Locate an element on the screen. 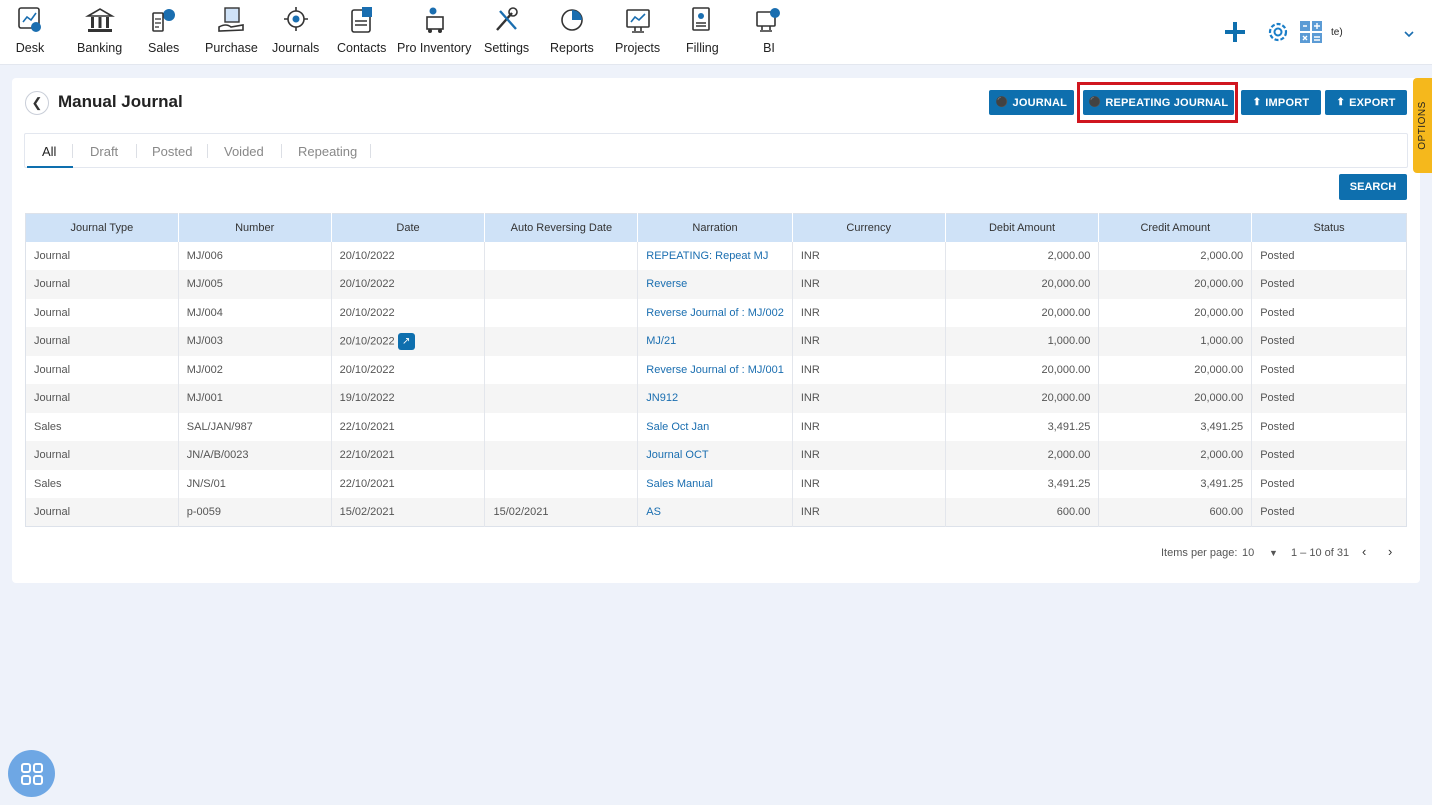 The height and width of the screenshot is (805, 1432). table-cell: Reverse Journal of : MJ/002 is located at coordinates (715, 312).